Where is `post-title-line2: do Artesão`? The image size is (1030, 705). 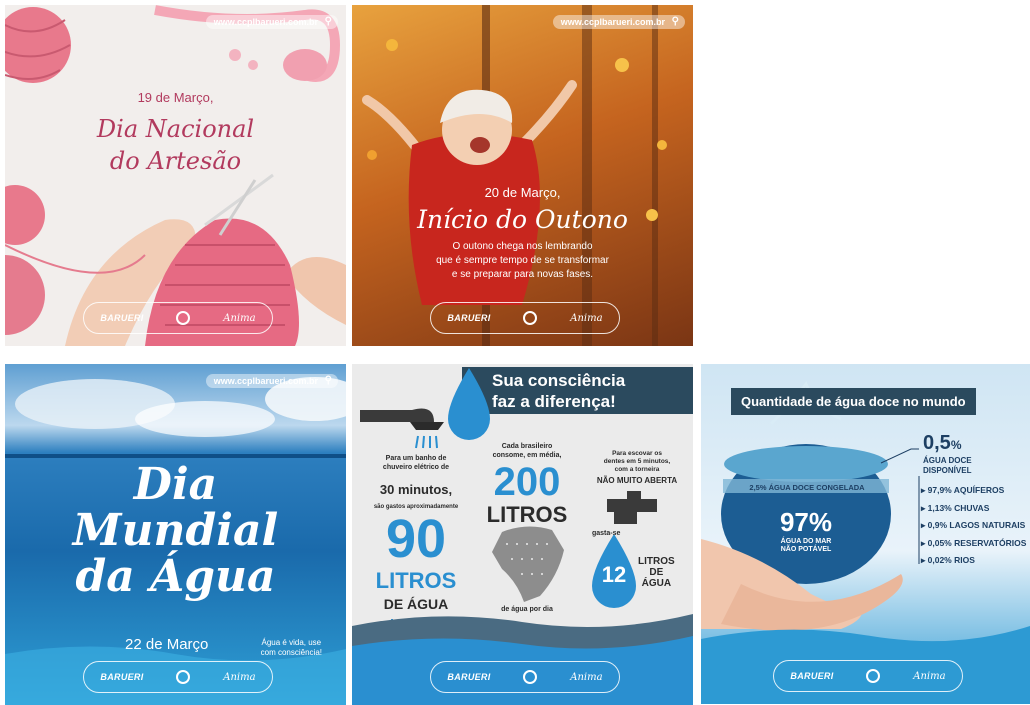
post-title-line2: do Artesão is located at coordinates (175, 161).